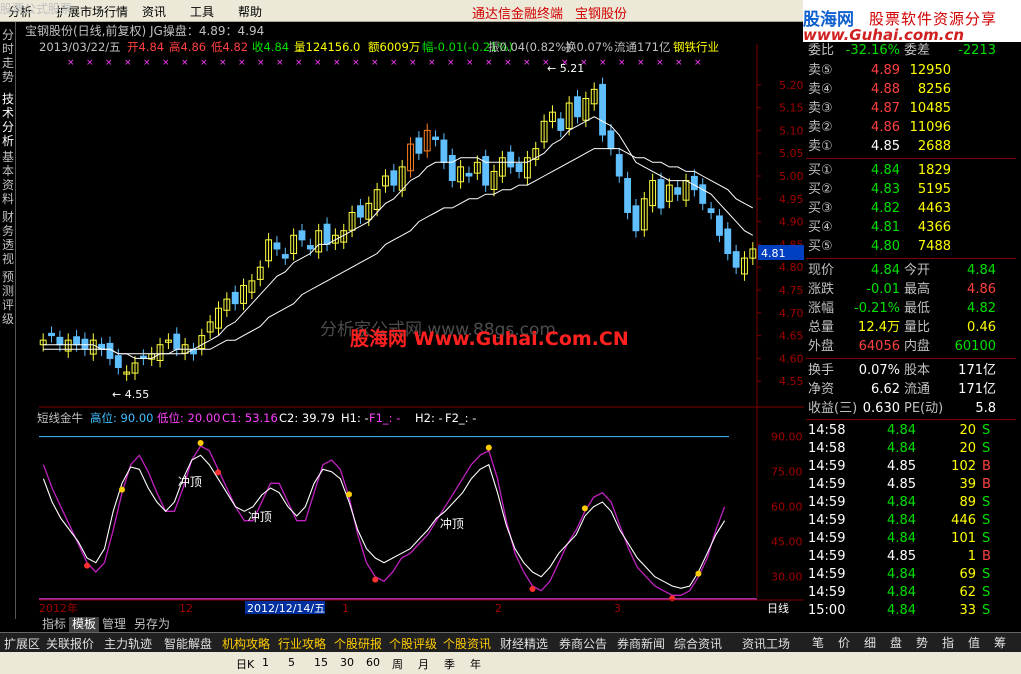  What do you see at coordinates (911, 485) in the screenshot?
I see `tick-row-3: 14:59 4.85 39 B` at bounding box center [911, 485].